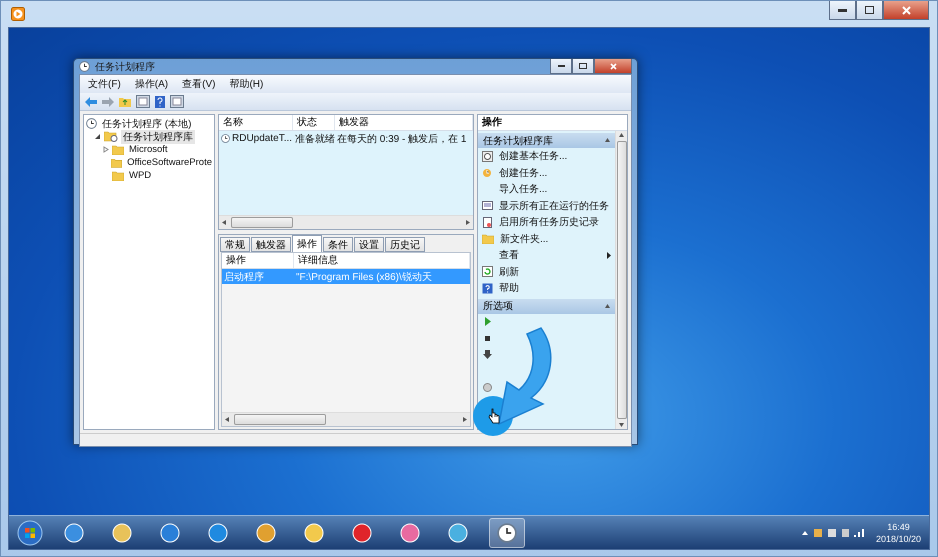 This screenshot has width=938, height=557. What do you see at coordinates (369, 244) in the screenshot?
I see `tab: 设置` at bounding box center [369, 244].